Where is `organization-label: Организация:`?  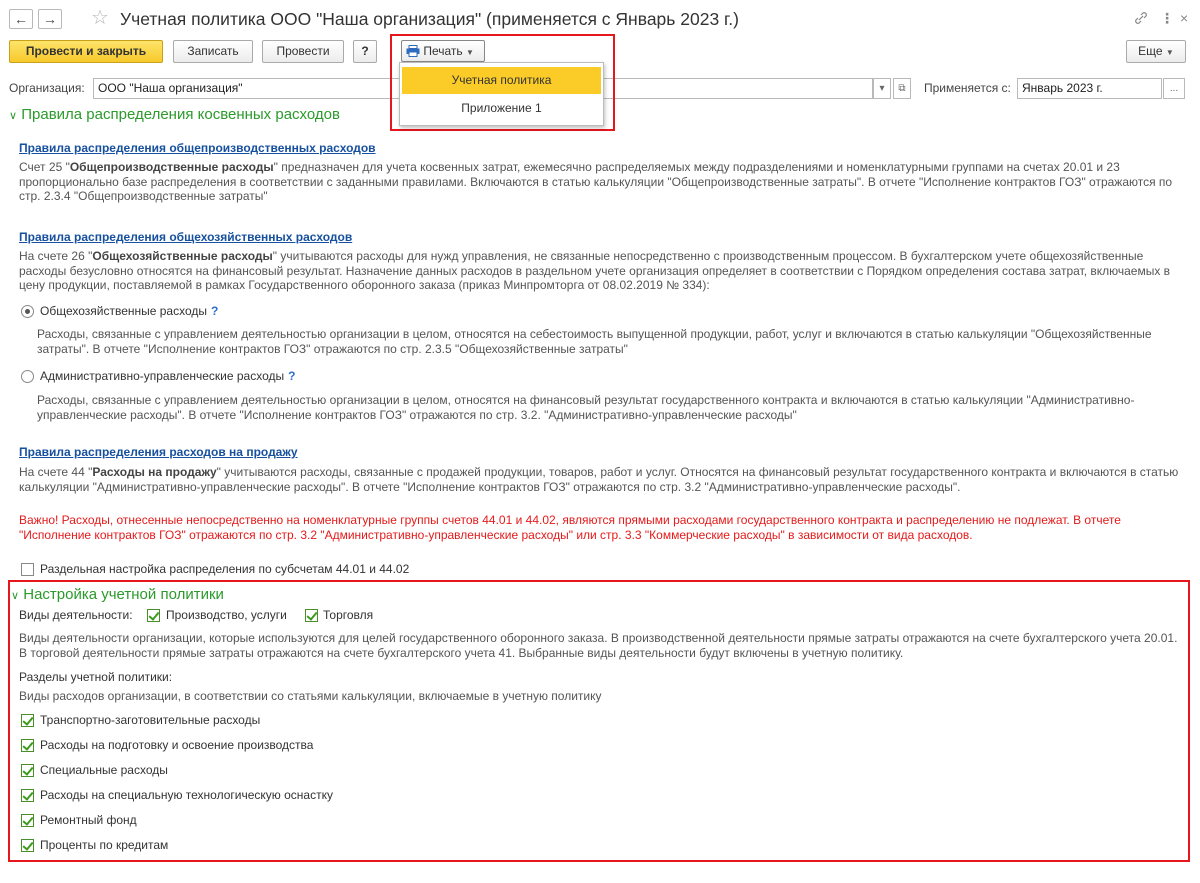
organization-label: Организация: is located at coordinates (47, 88).